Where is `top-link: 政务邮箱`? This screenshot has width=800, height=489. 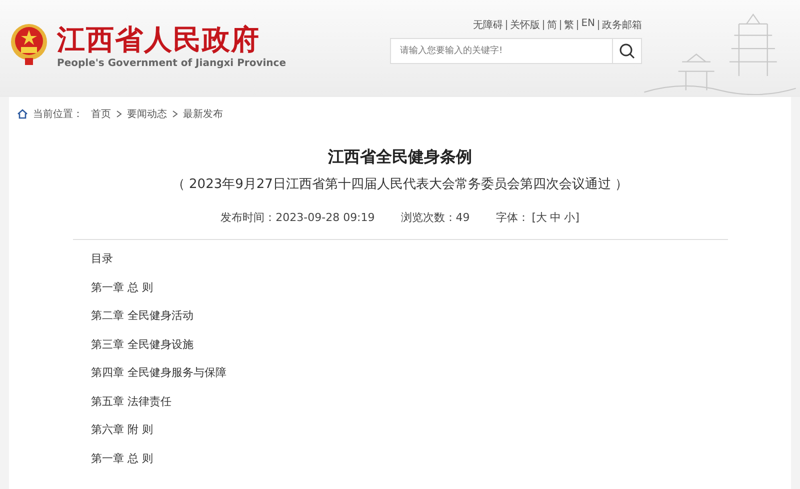 top-link: 政务邮箱 is located at coordinates (622, 25).